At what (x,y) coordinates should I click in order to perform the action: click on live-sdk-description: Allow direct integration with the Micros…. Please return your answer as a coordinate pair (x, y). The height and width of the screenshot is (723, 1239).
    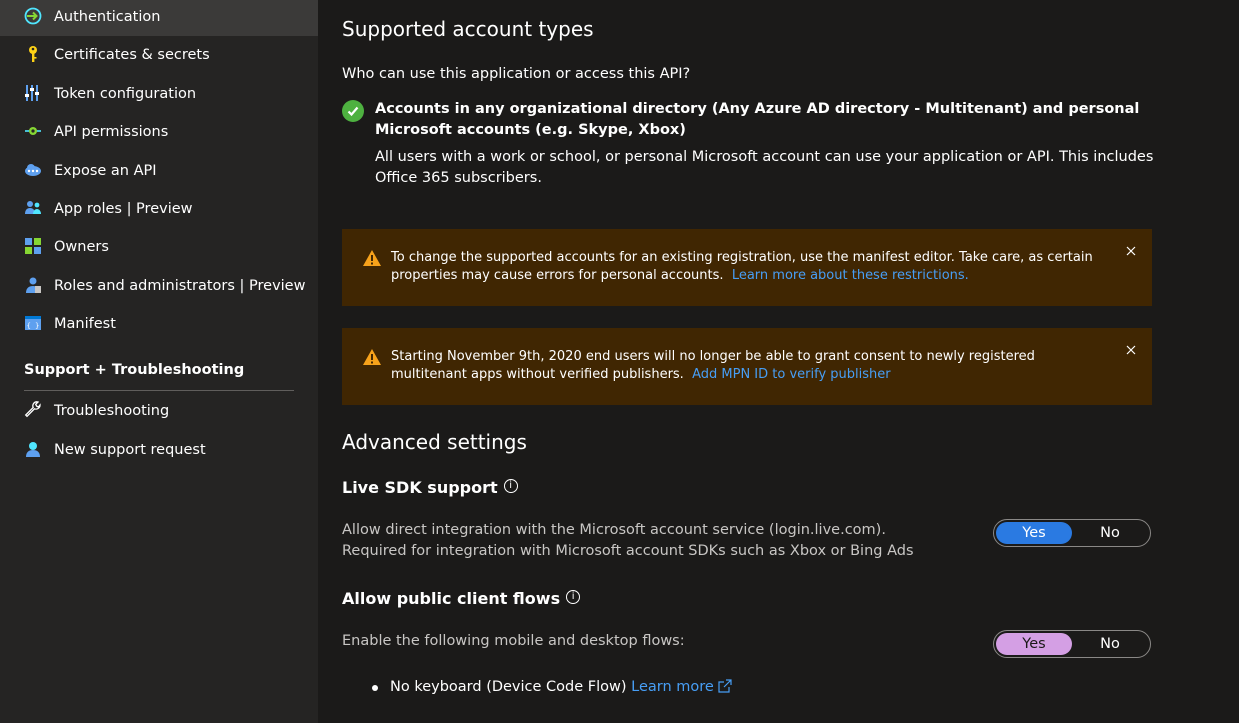
    Looking at the image, I should click on (628, 540).